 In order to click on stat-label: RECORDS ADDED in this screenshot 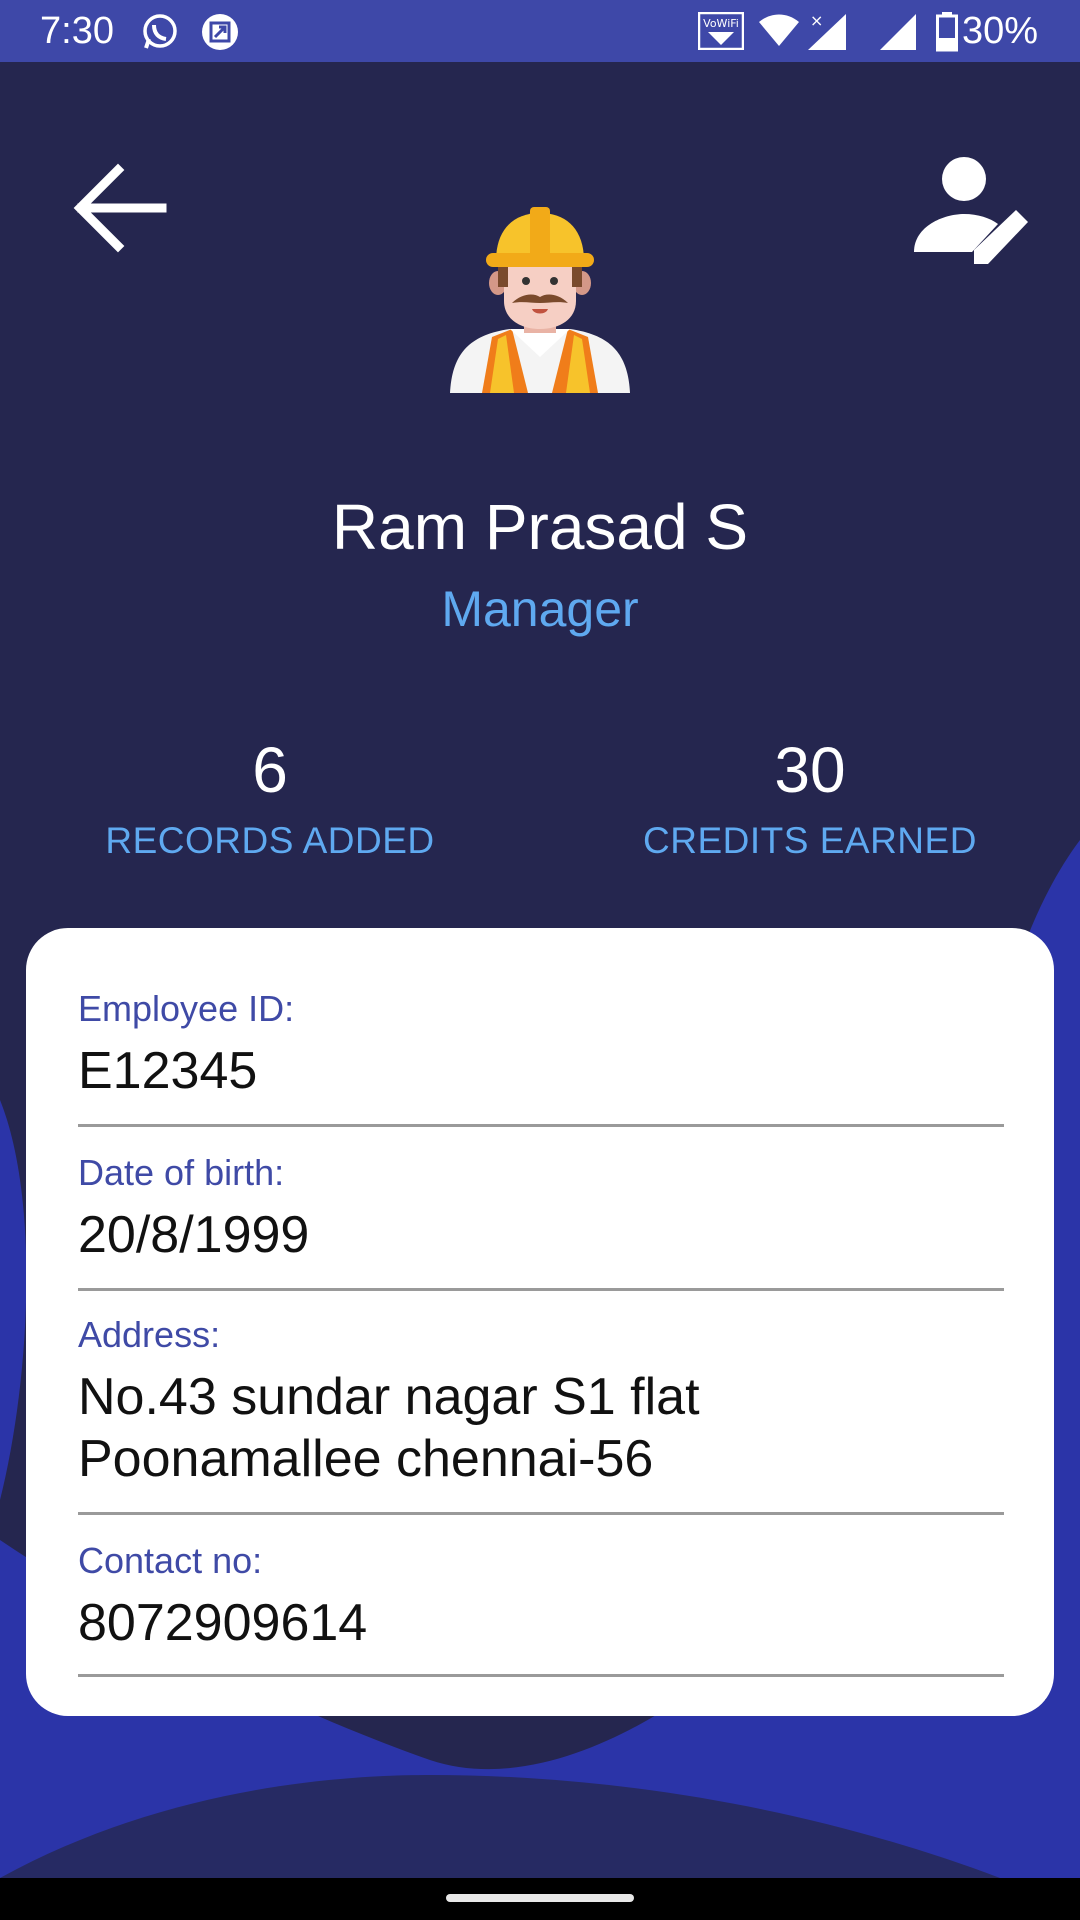, I will do `click(270, 840)`.